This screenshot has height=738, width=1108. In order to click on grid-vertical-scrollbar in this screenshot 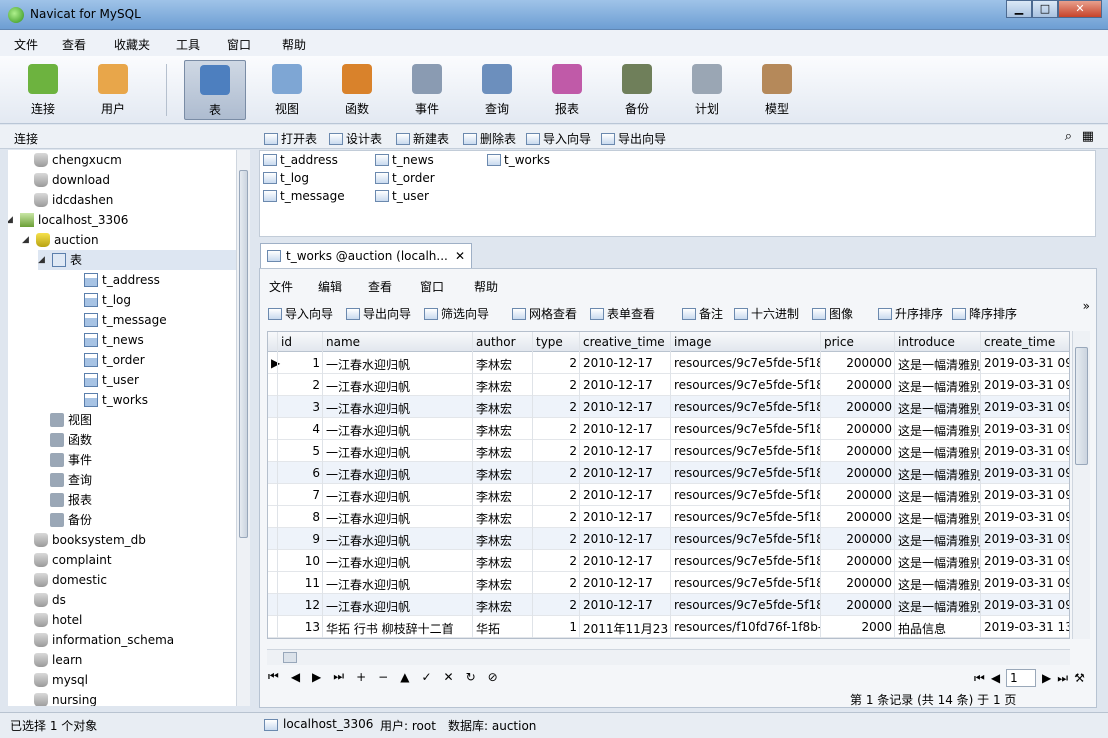, I will do `click(1081, 485)`.